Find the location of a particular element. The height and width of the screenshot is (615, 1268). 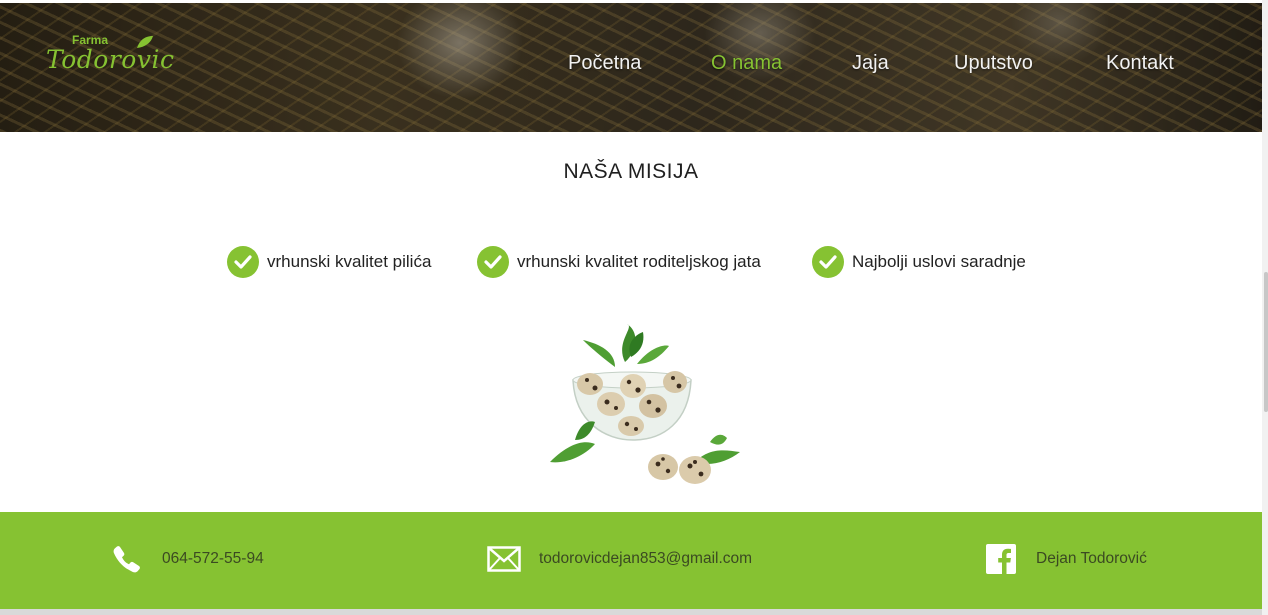

logo: Farma Todorovic is located at coordinates (109, 55).